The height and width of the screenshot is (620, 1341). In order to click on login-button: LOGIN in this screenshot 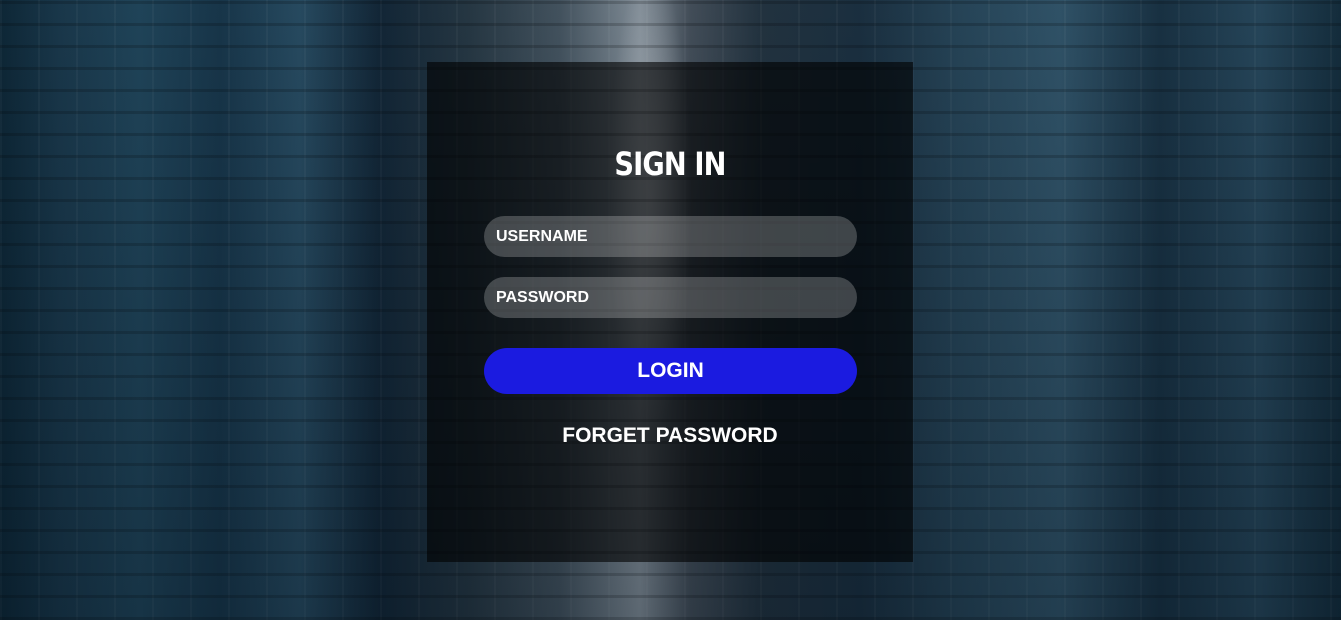, I will do `click(670, 371)`.